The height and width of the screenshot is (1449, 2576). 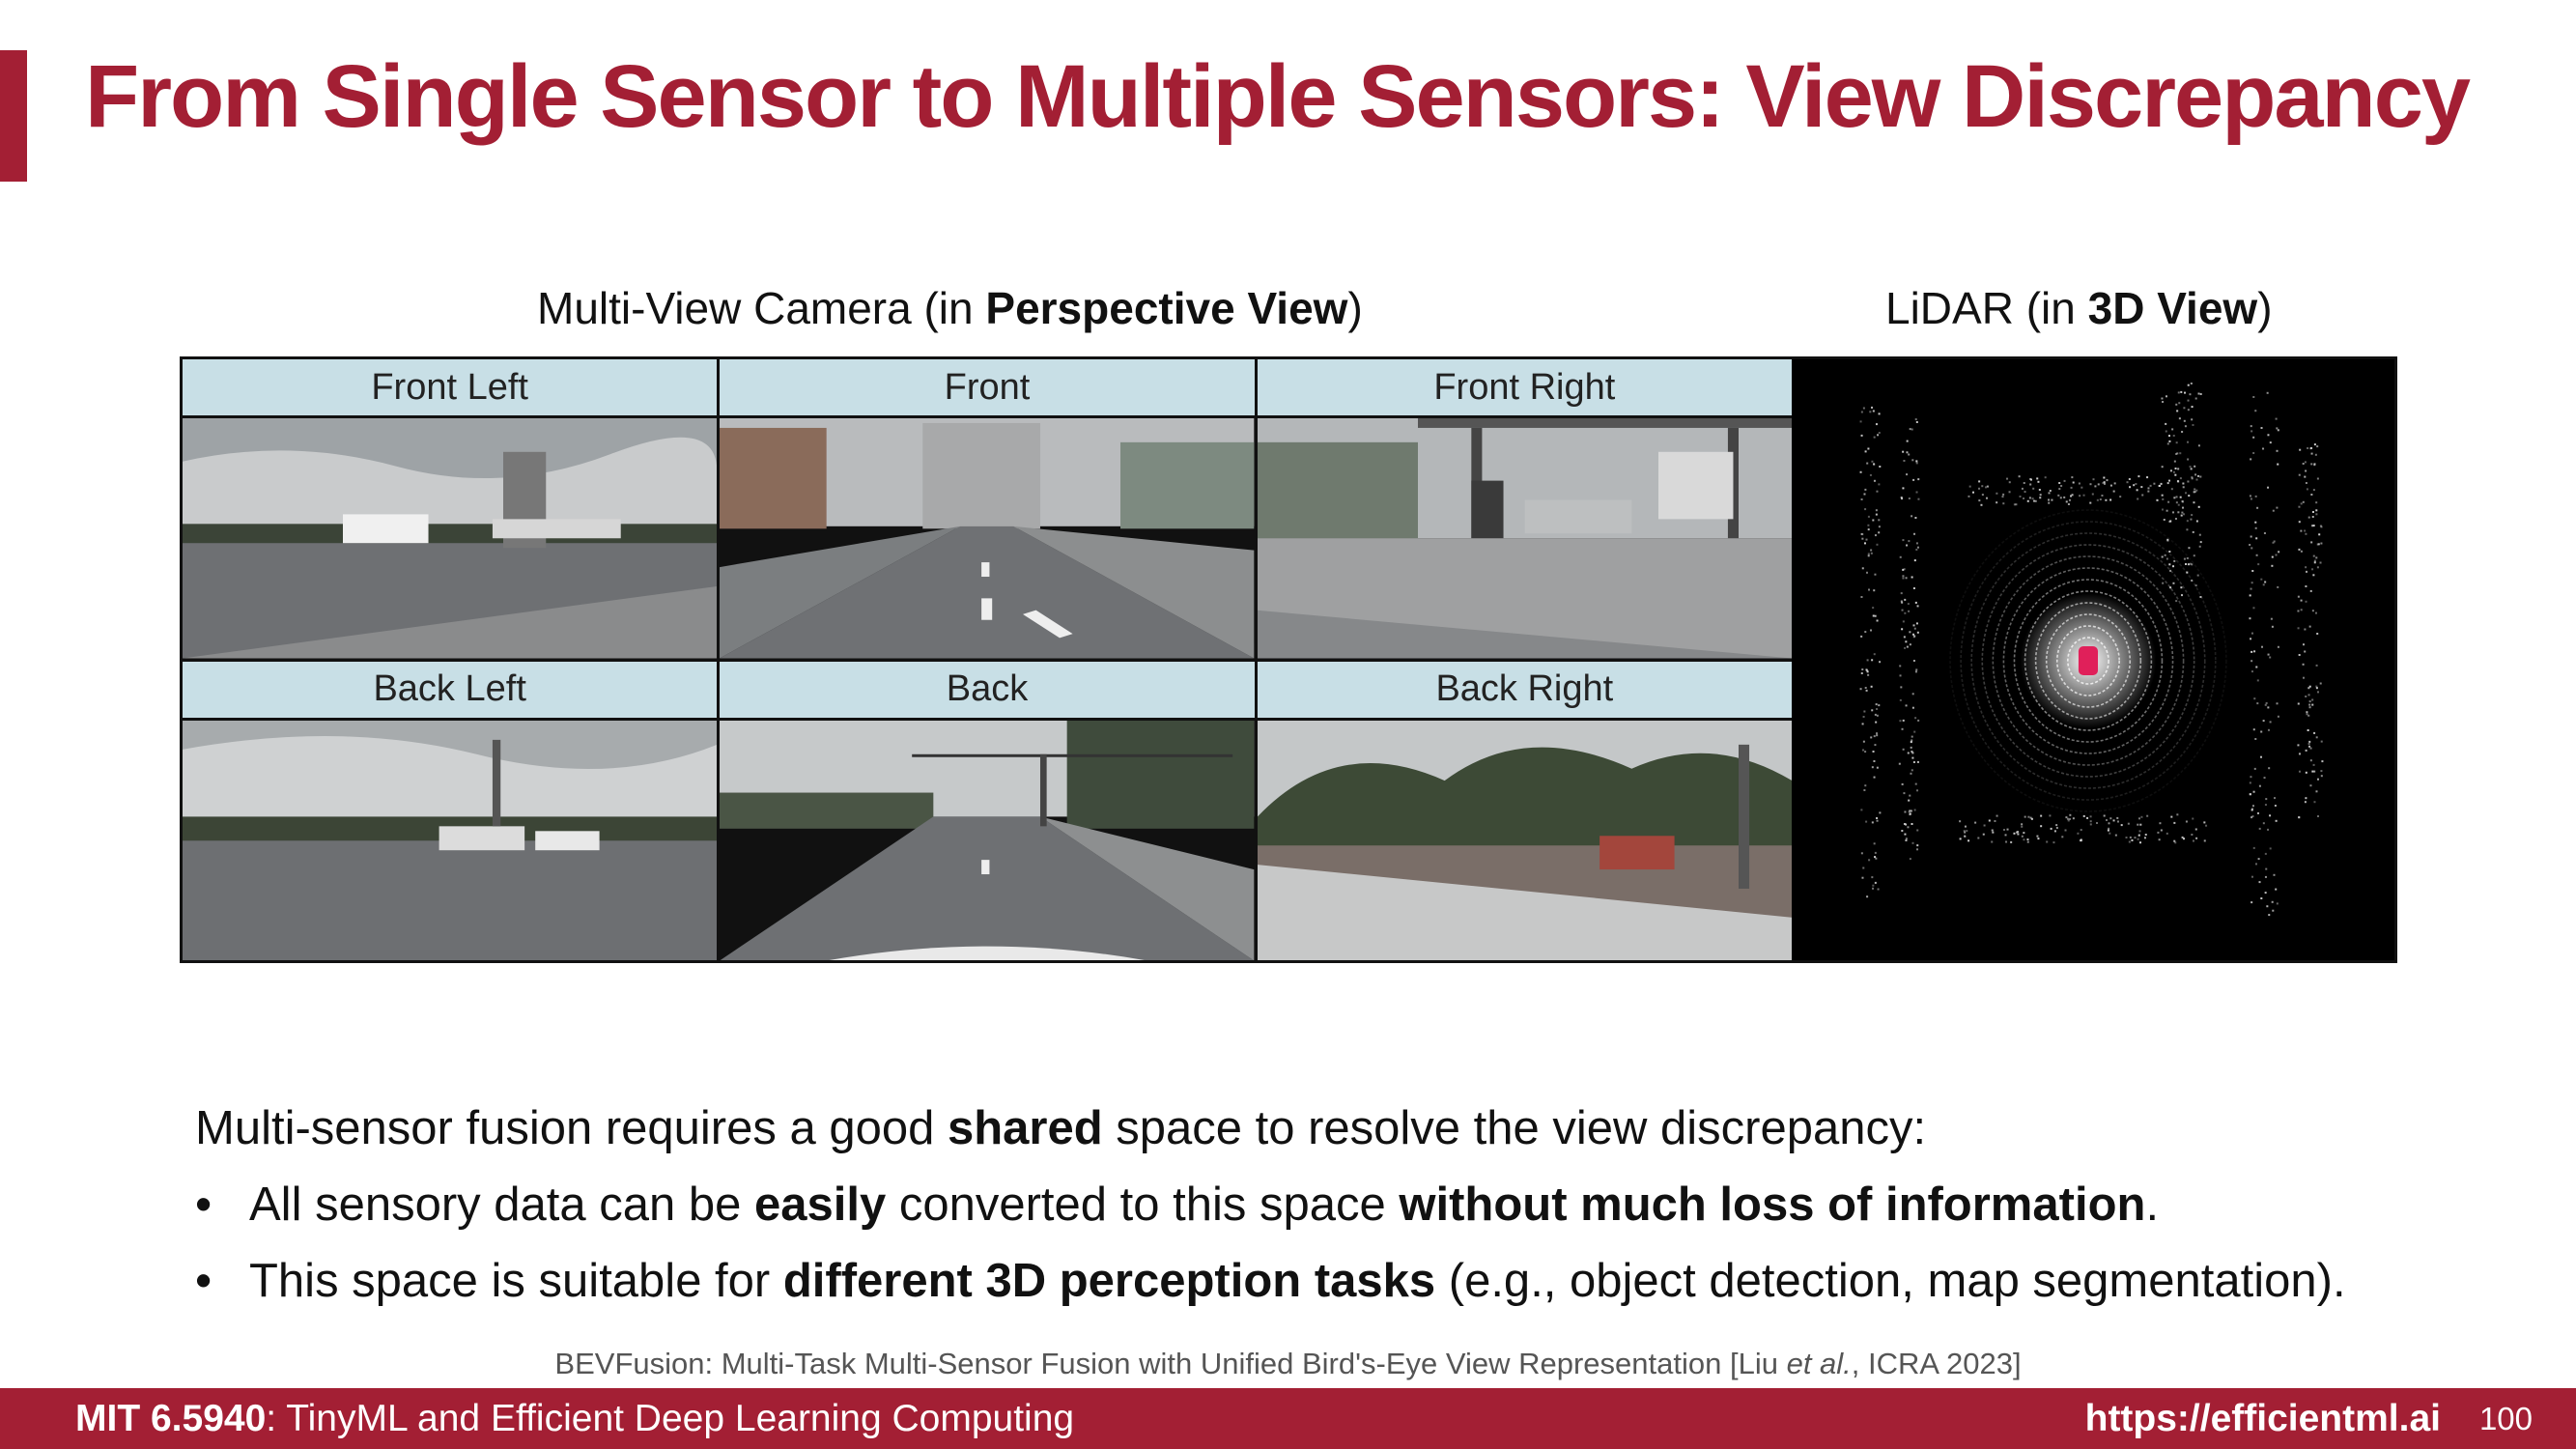 I want to click on intro-text: Multi-sensor fusion requires a good, so click(x=571, y=1128).